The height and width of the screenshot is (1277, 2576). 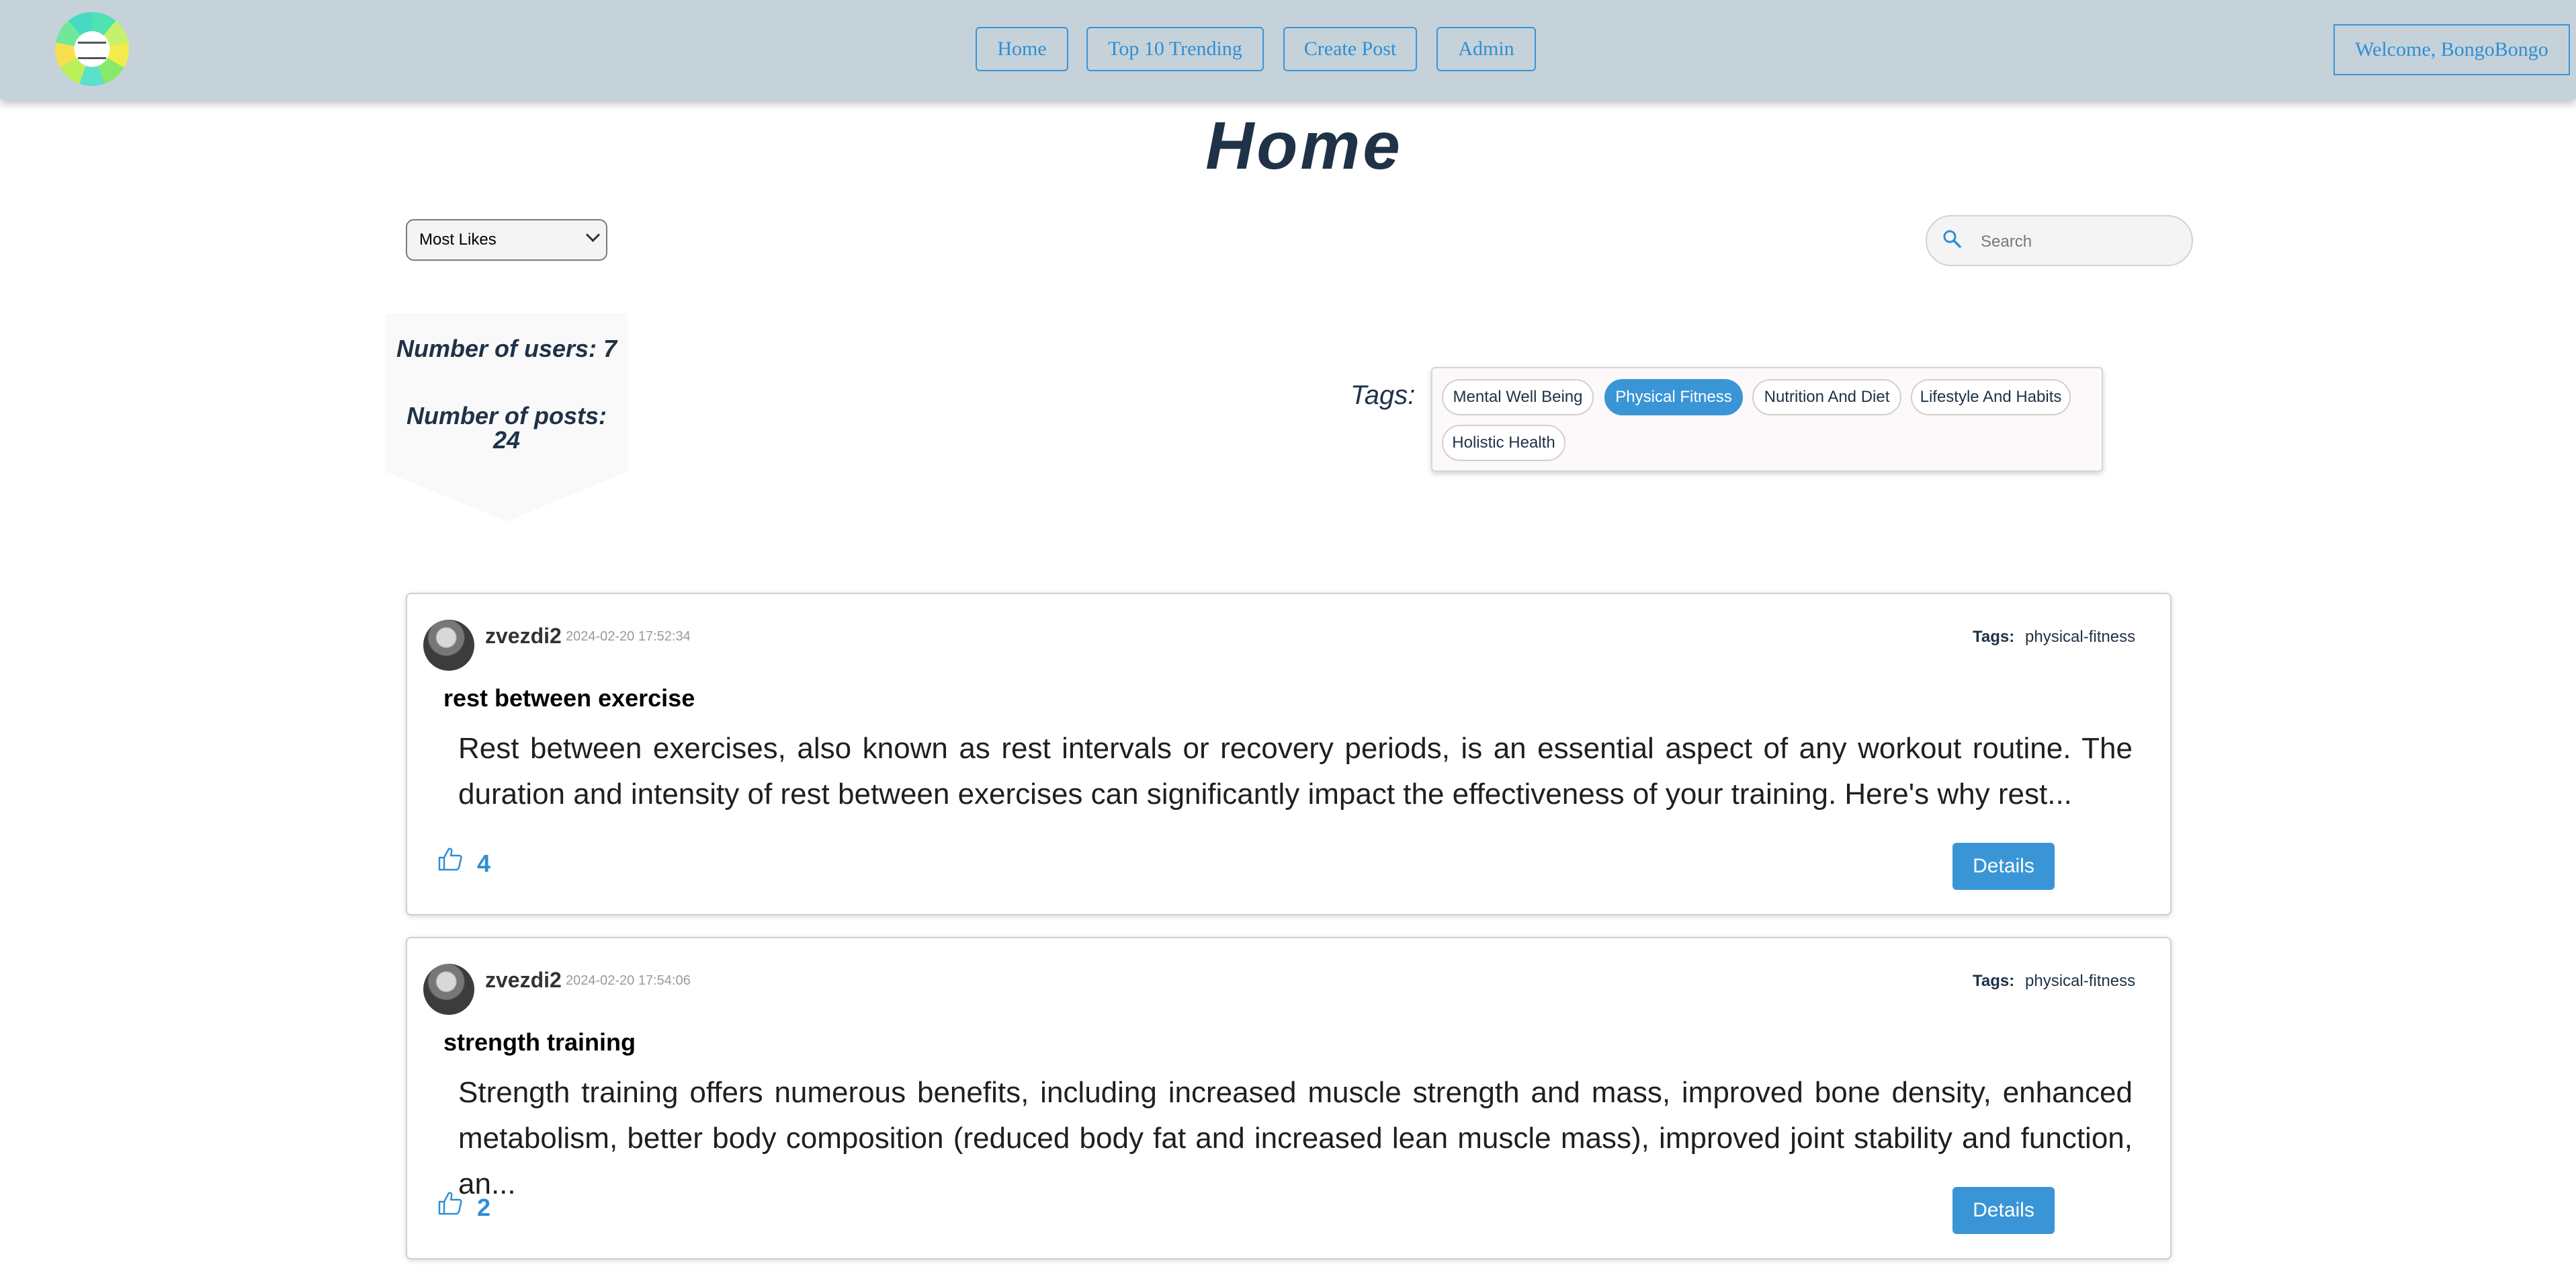 I want to click on like-count: 2, so click(x=484, y=1208).